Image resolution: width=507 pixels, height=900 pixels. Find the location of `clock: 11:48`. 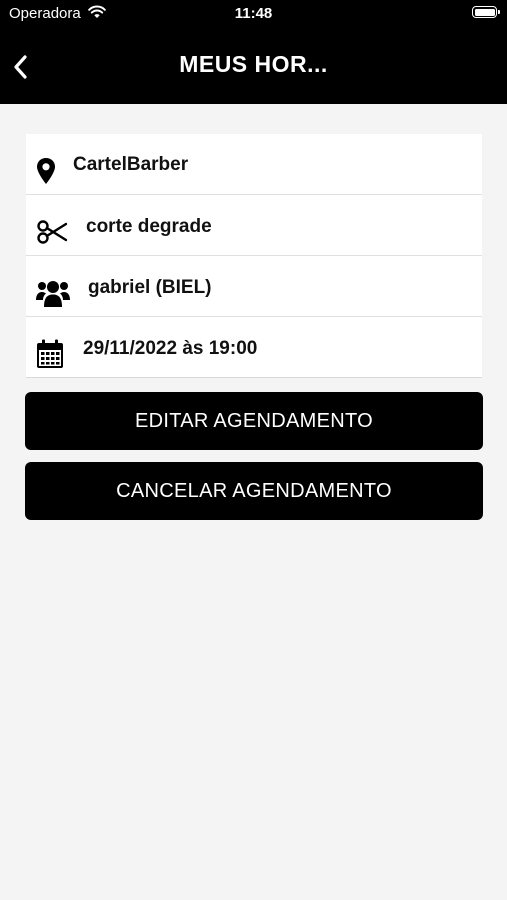

clock: 11:48 is located at coordinates (253, 13).